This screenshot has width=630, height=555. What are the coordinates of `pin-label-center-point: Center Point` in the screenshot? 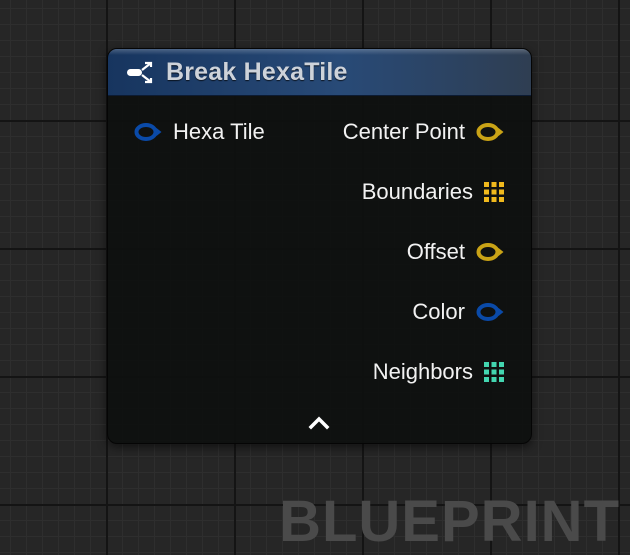 It's located at (403, 131).